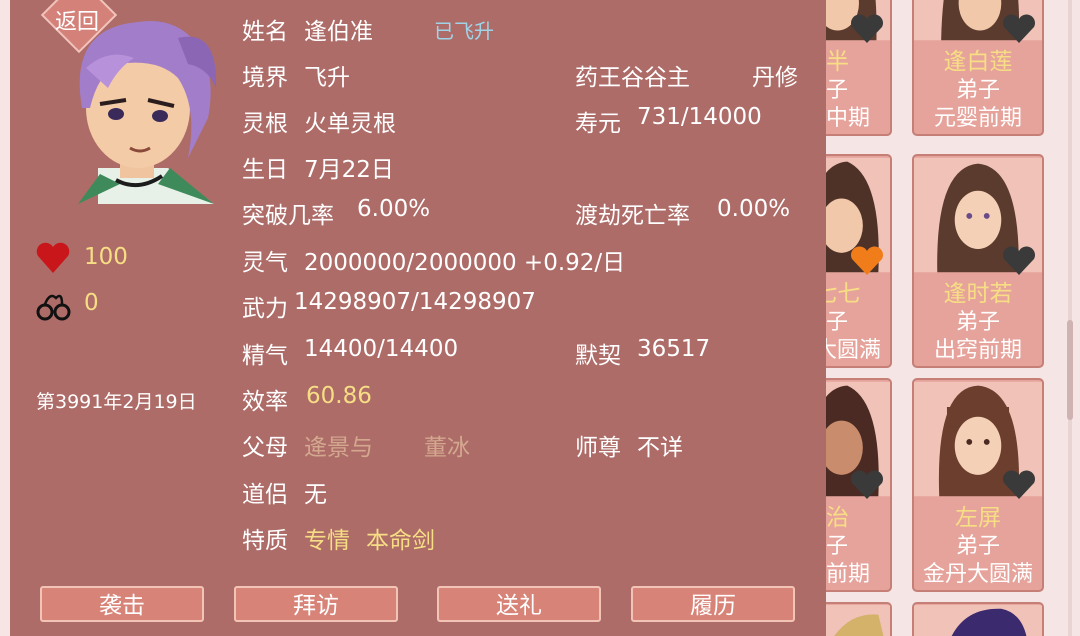  Describe the element at coordinates (848, 574) in the screenshot. I see `card-rank: 化神前期` at that location.